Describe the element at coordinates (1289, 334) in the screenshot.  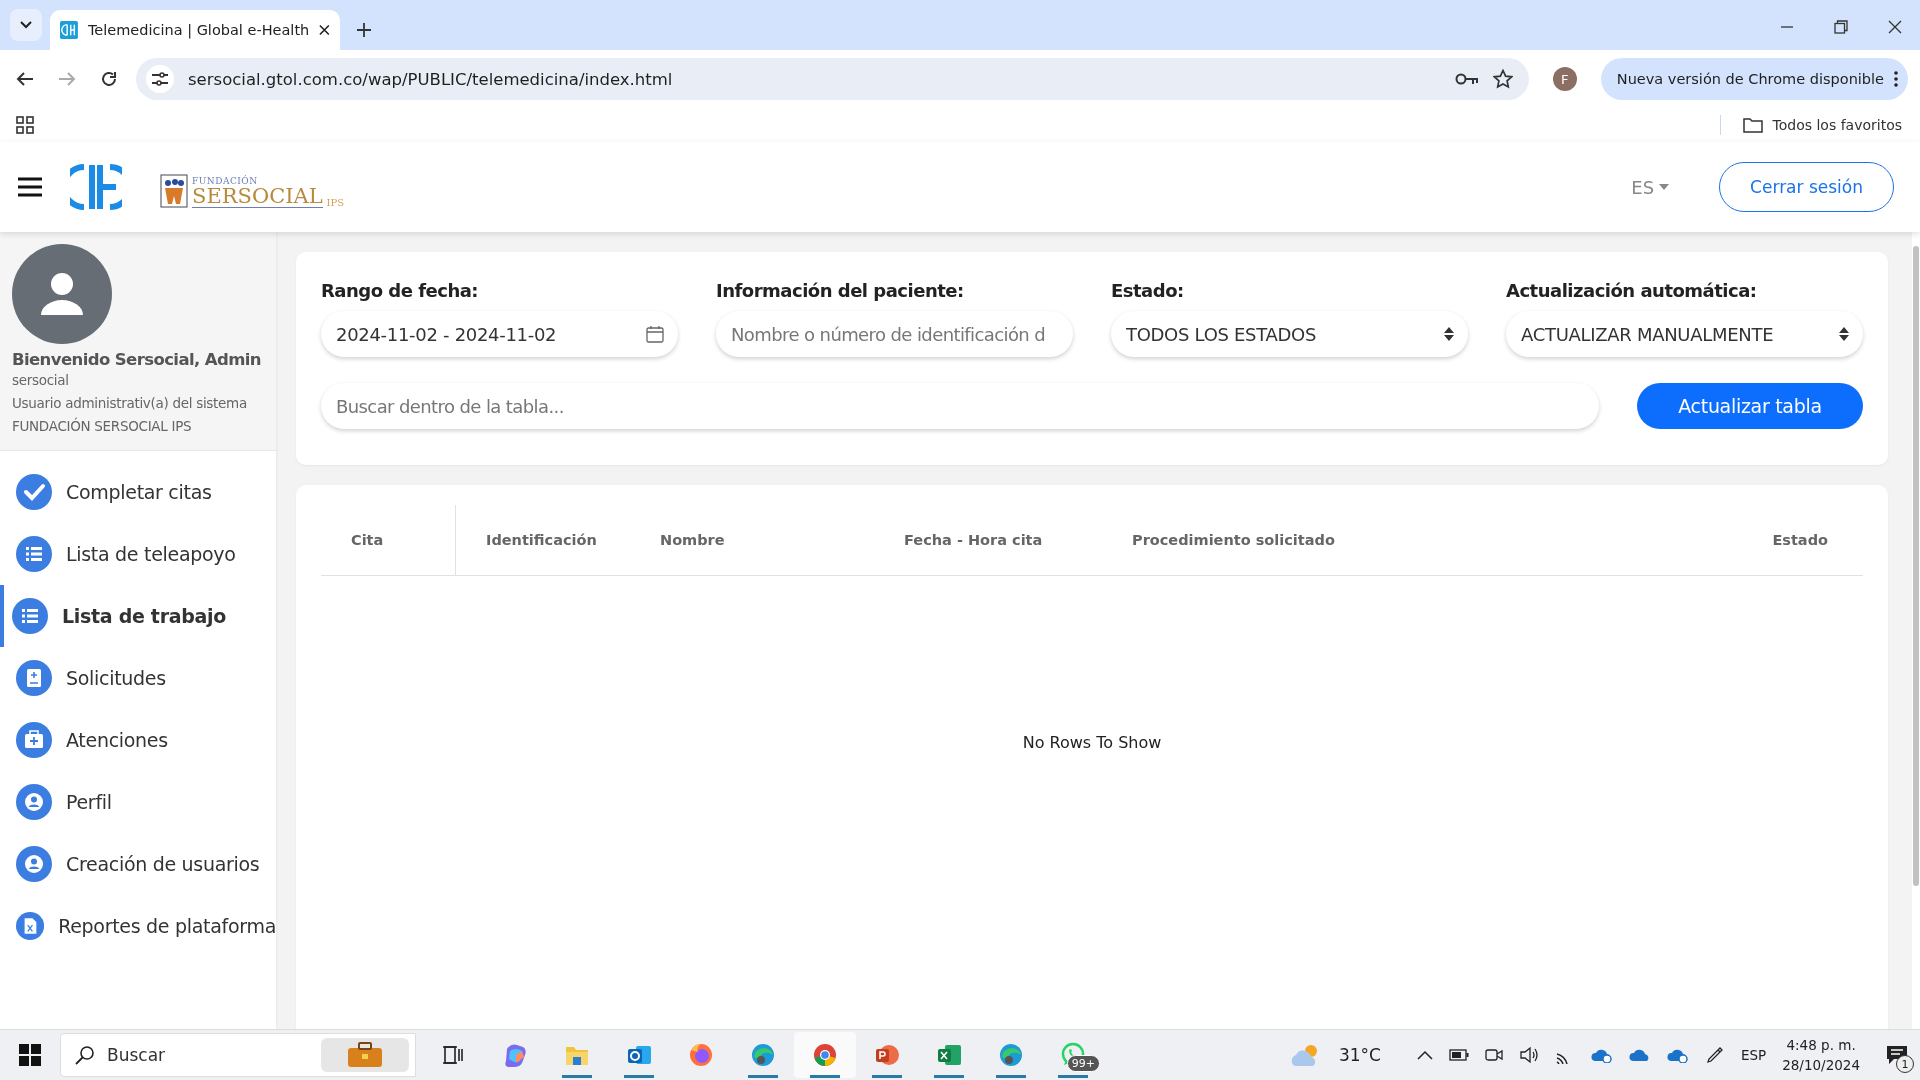
I see `select-dropdown: TODOS LOS ESTADOS` at that location.